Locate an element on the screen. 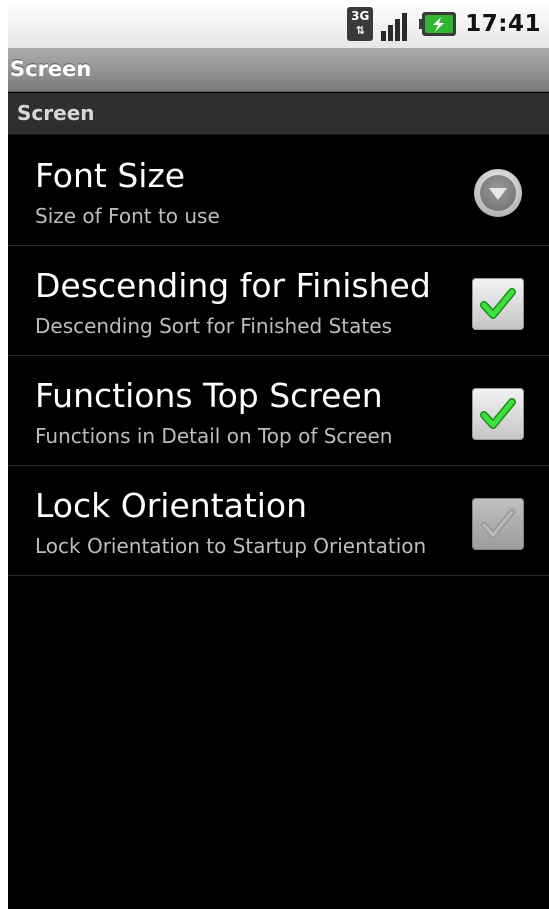 This screenshot has width=549, height=909. page-title: Screen is located at coordinates (51, 69).